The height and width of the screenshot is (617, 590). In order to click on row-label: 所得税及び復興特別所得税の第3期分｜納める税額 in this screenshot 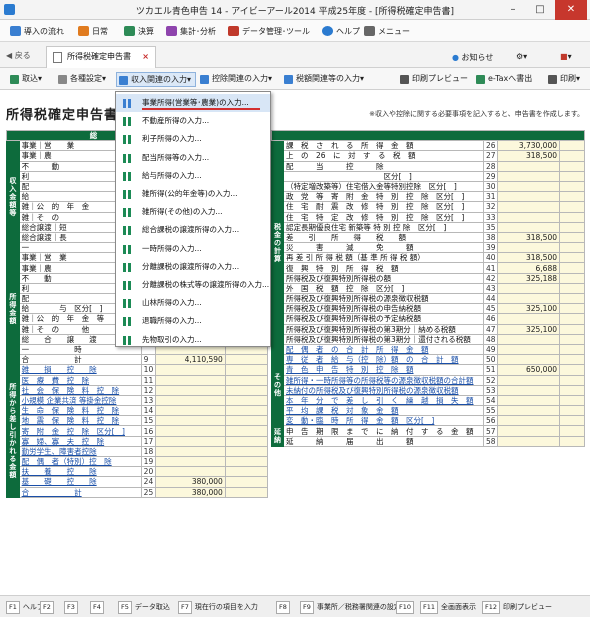, I will do `click(383, 329)`.